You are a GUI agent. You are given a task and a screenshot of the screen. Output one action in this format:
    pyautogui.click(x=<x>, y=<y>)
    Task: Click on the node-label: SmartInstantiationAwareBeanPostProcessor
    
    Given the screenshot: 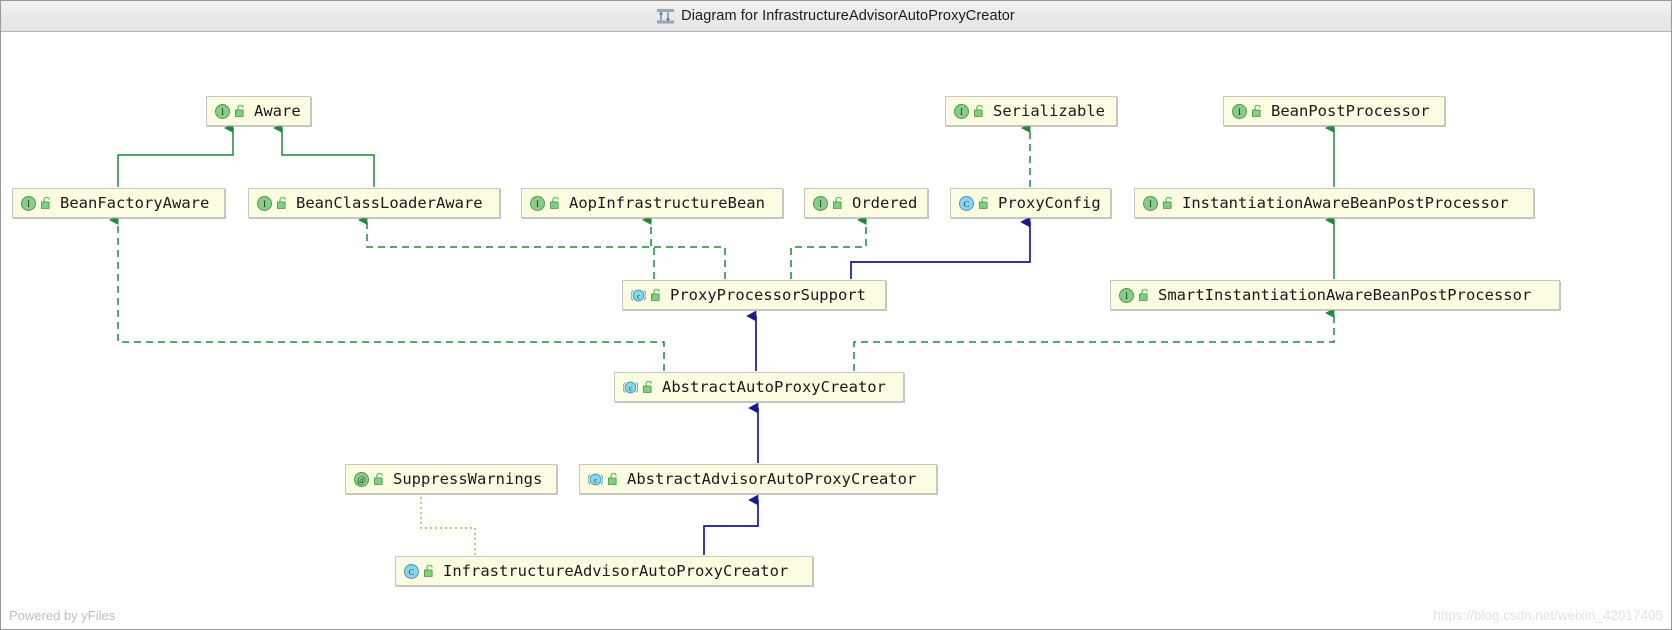 What is the action you would take?
    pyautogui.click(x=1345, y=295)
    